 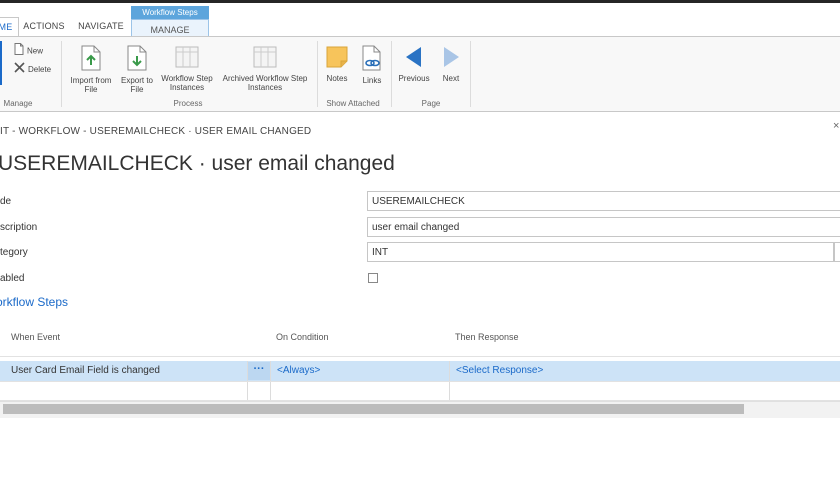 I want to click on links-label: Links, so click(x=372, y=80).